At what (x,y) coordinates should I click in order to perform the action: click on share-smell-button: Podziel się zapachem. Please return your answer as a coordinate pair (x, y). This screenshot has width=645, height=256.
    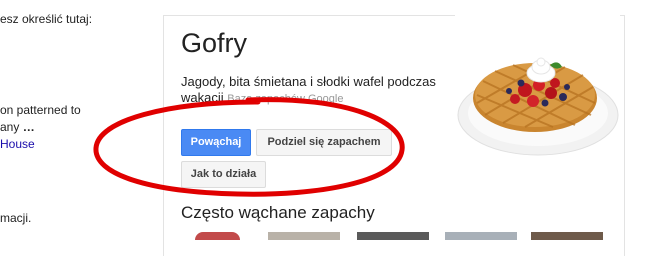
    Looking at the image, I should click on (324, 142).